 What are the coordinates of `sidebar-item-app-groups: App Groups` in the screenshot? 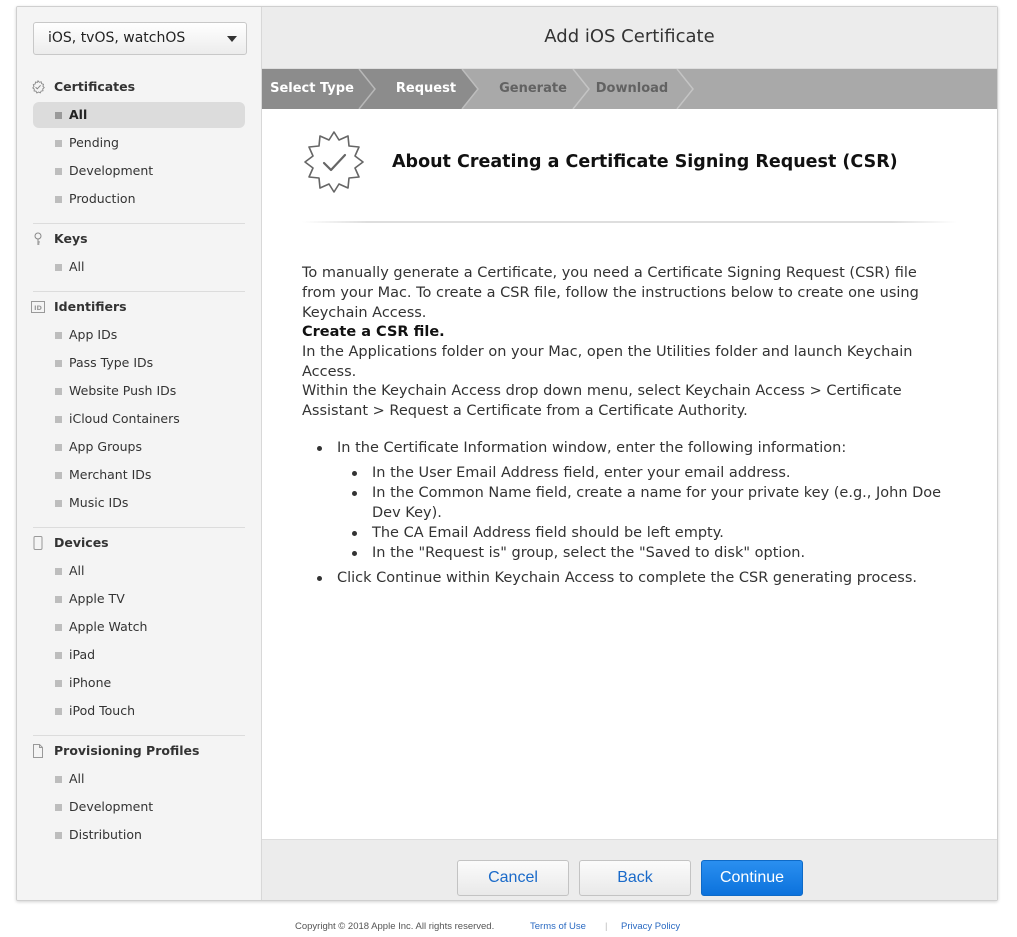 It's located at (139, 447).